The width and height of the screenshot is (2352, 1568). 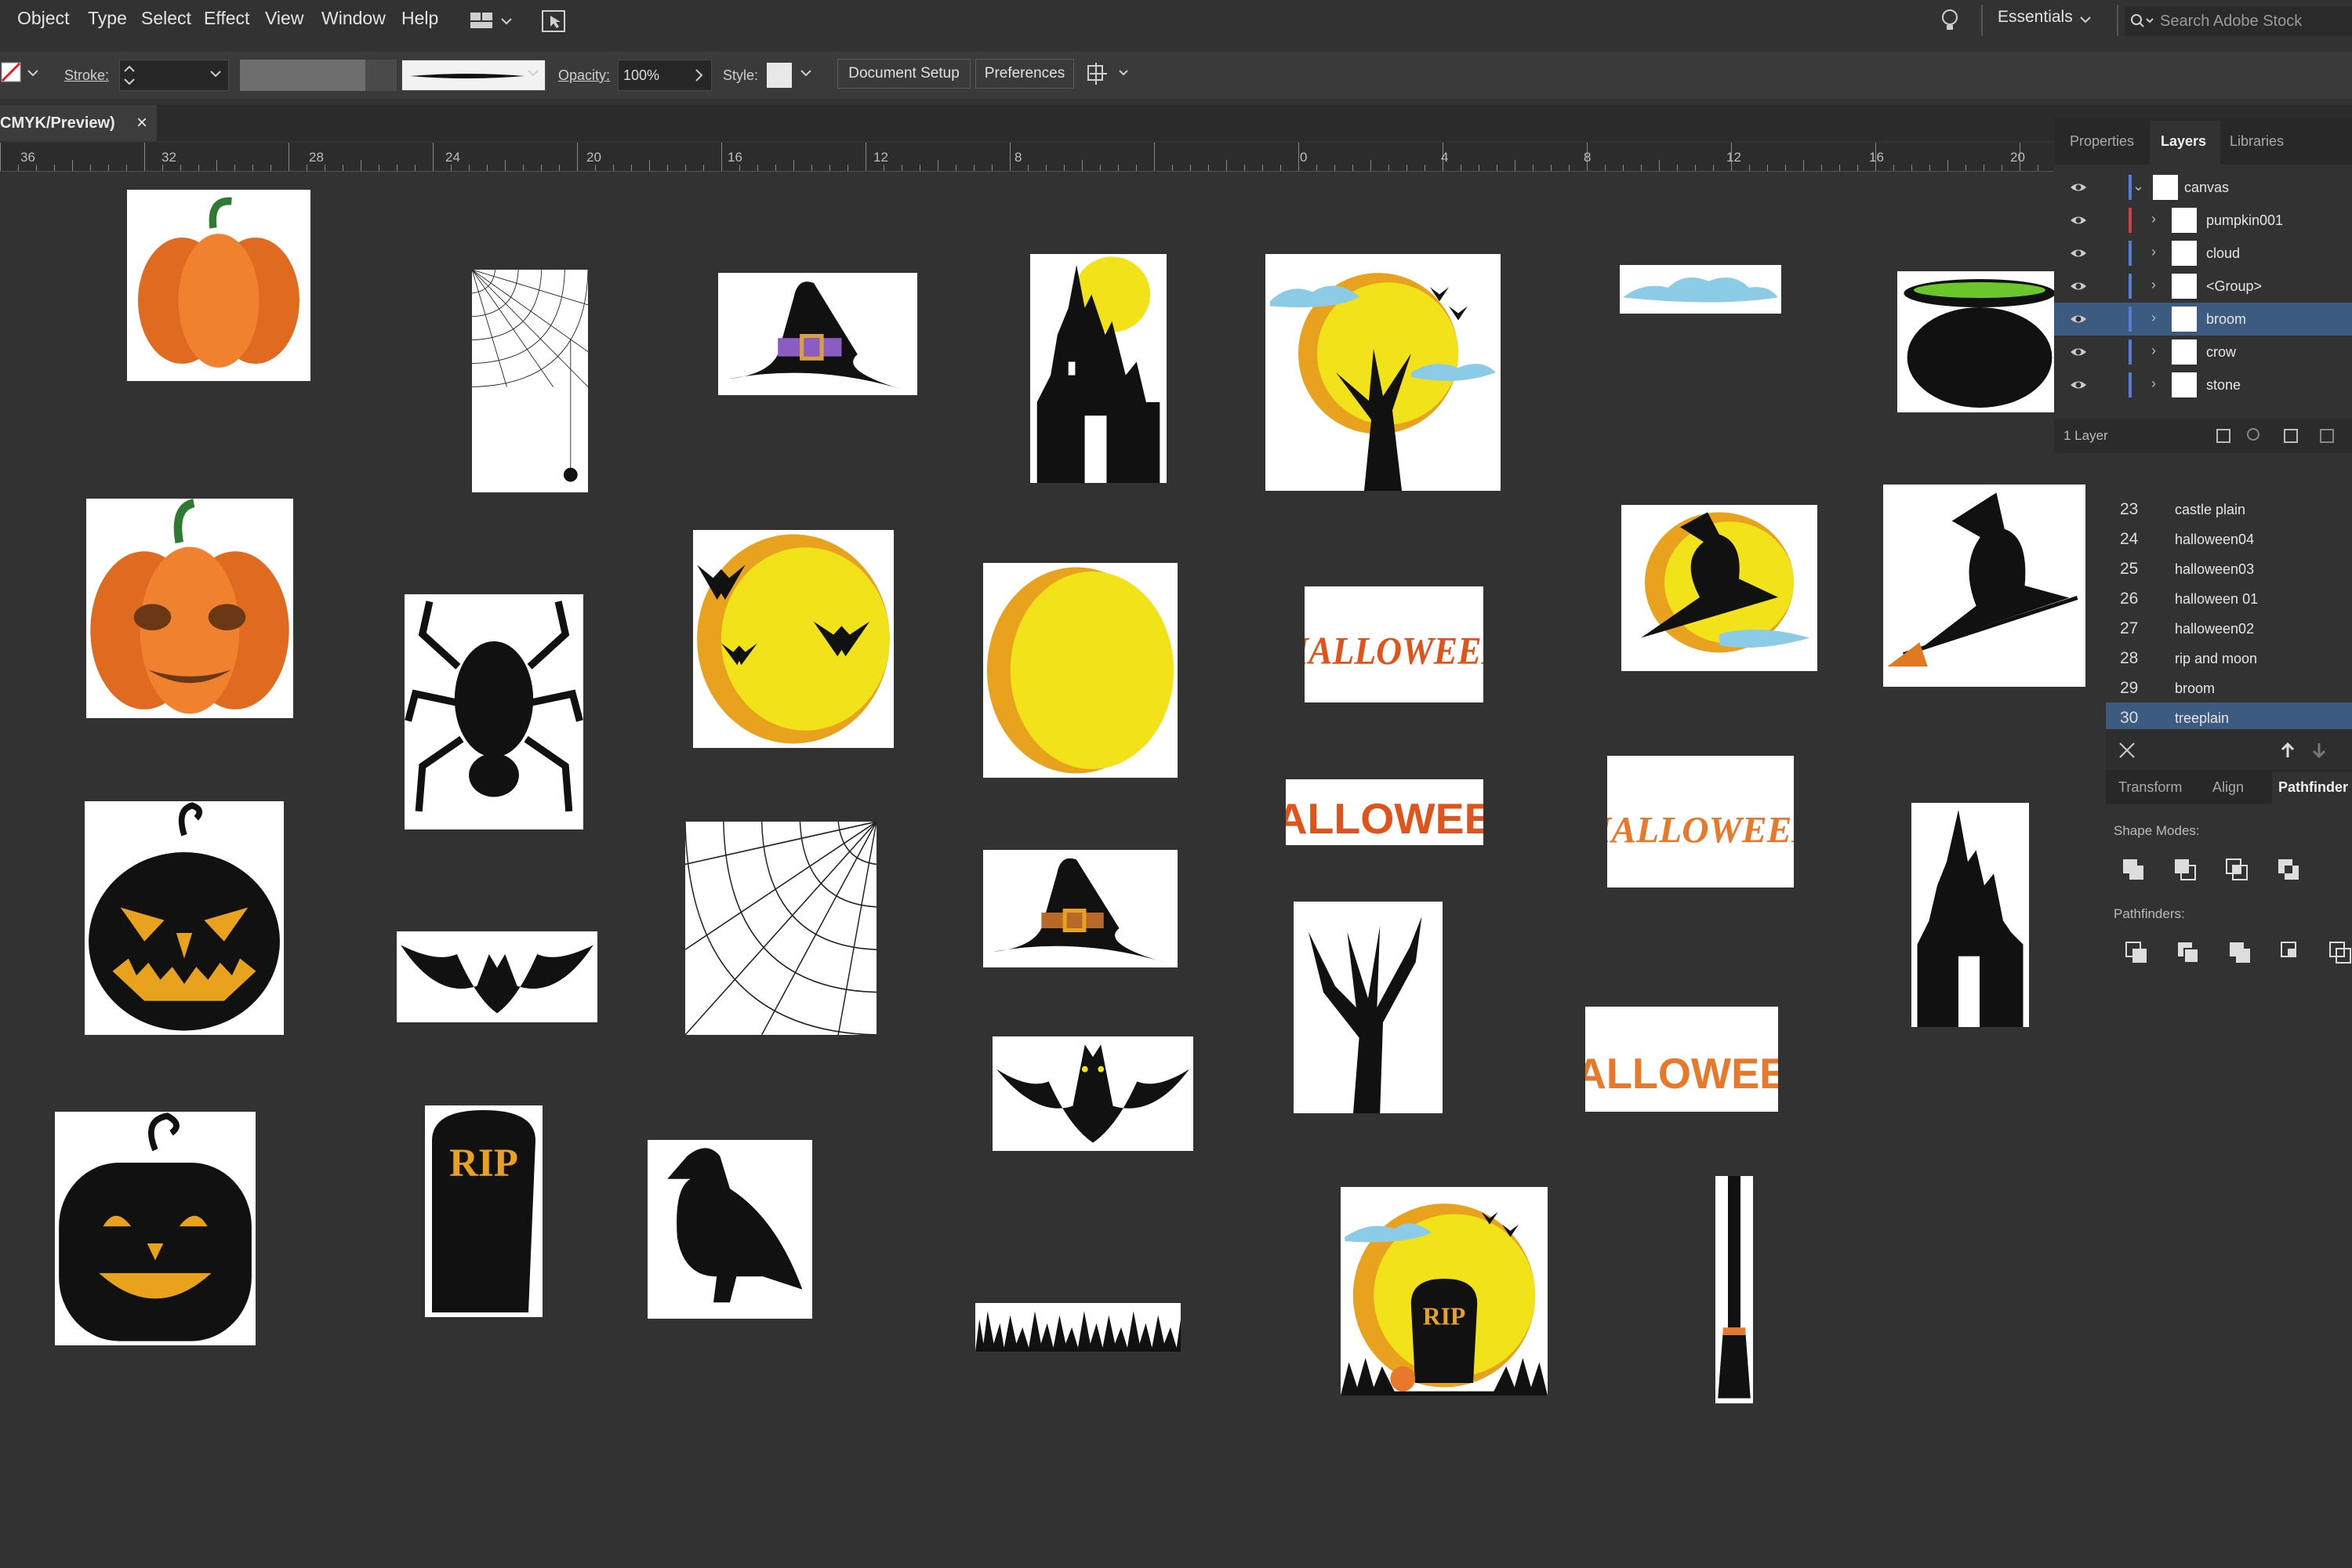 What do you see at coordinates (2340, 953) in the screenshot?
I see `outline-icon` at bounding box center [2340, 953].